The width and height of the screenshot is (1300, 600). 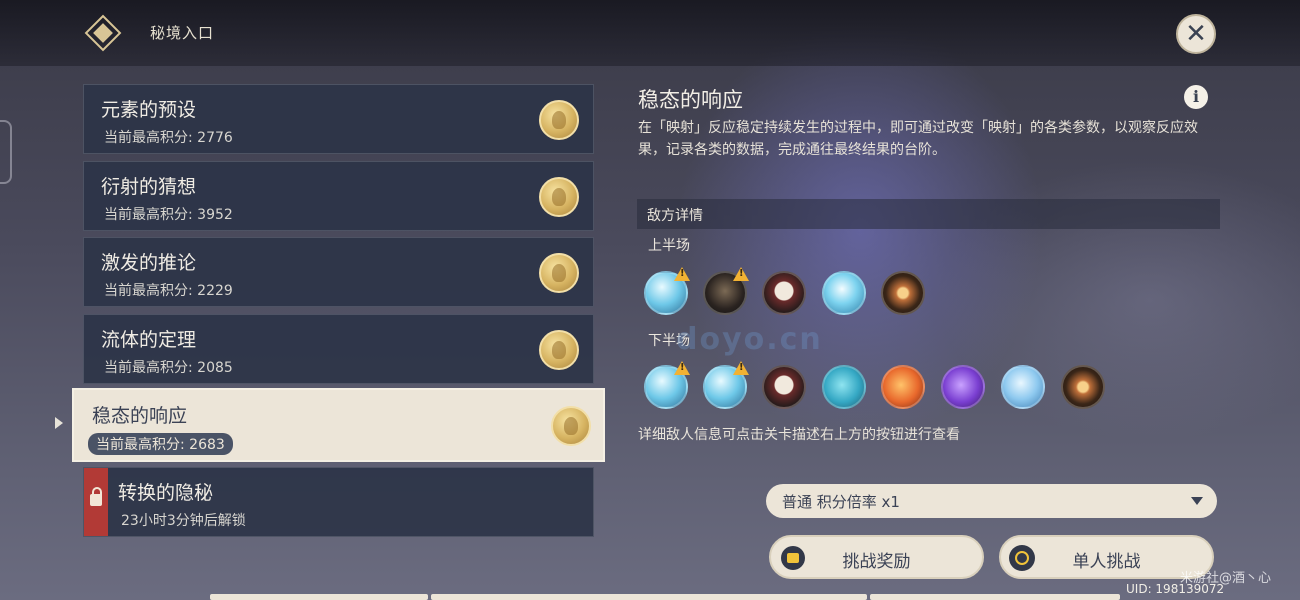 I want to click on pyro-slime-icon, so click(x=903, y=387).